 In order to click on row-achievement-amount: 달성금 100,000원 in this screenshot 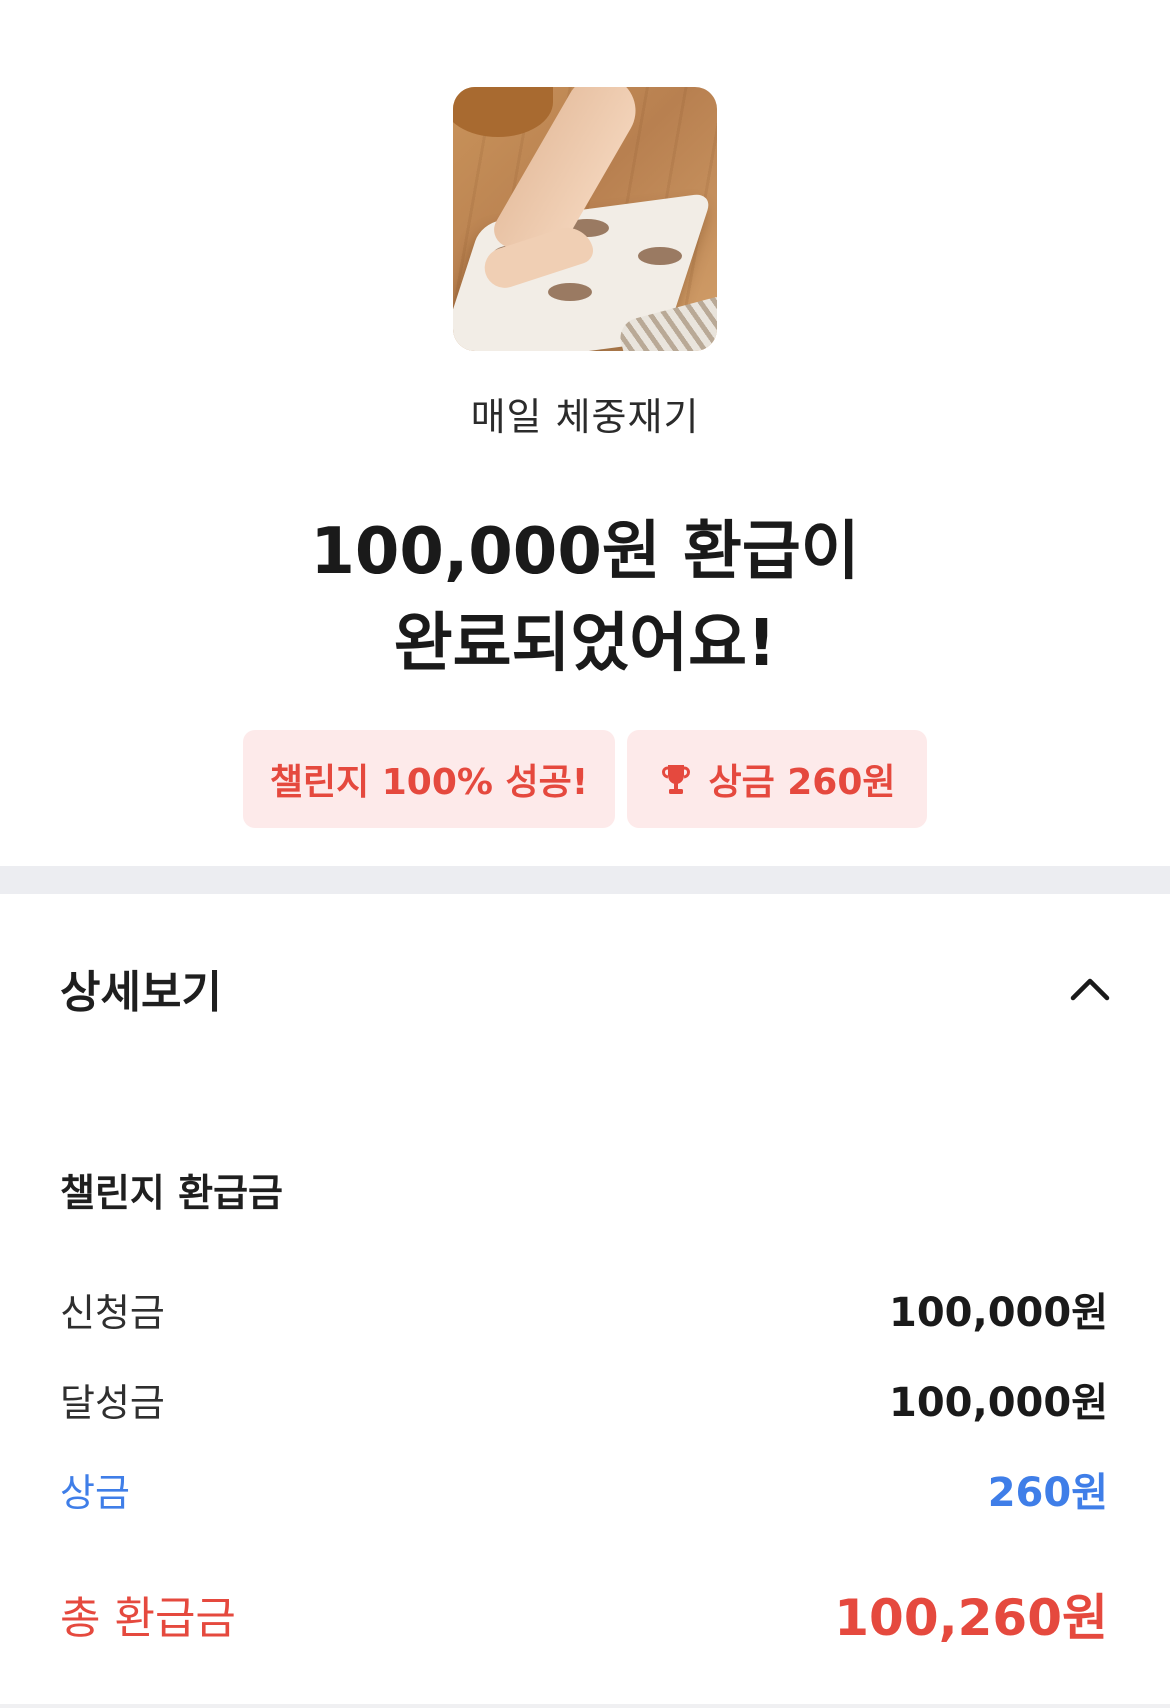, I will do `click(584, 1399)`.